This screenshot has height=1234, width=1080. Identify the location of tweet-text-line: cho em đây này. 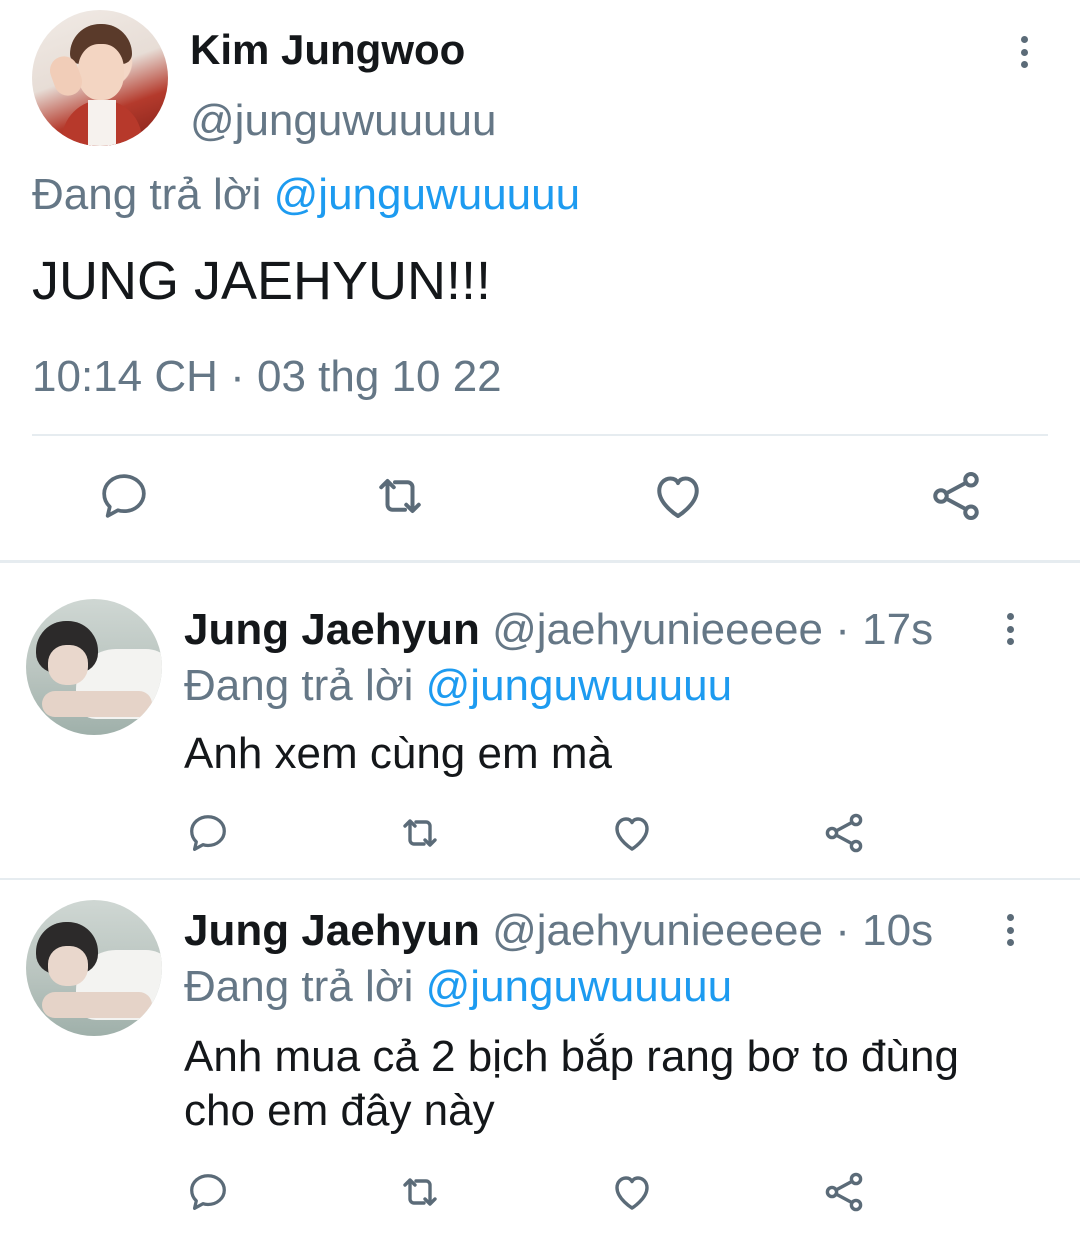
(339, 1110).